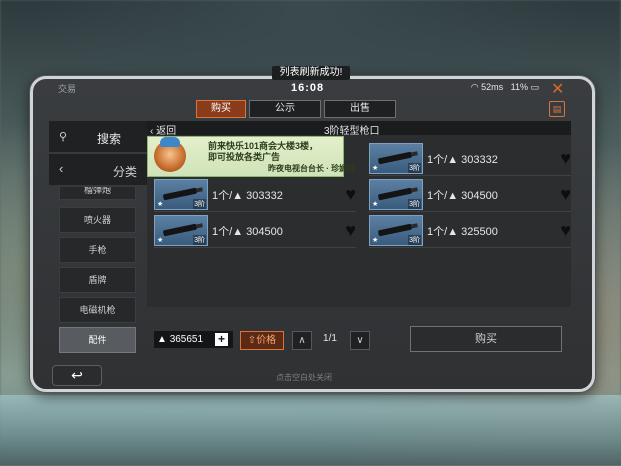 The height and width of the screenshot is (466, 621). Describe the element at coordinates (221, 339) in the screenshot. I see `add-currency-button: +` at that location.